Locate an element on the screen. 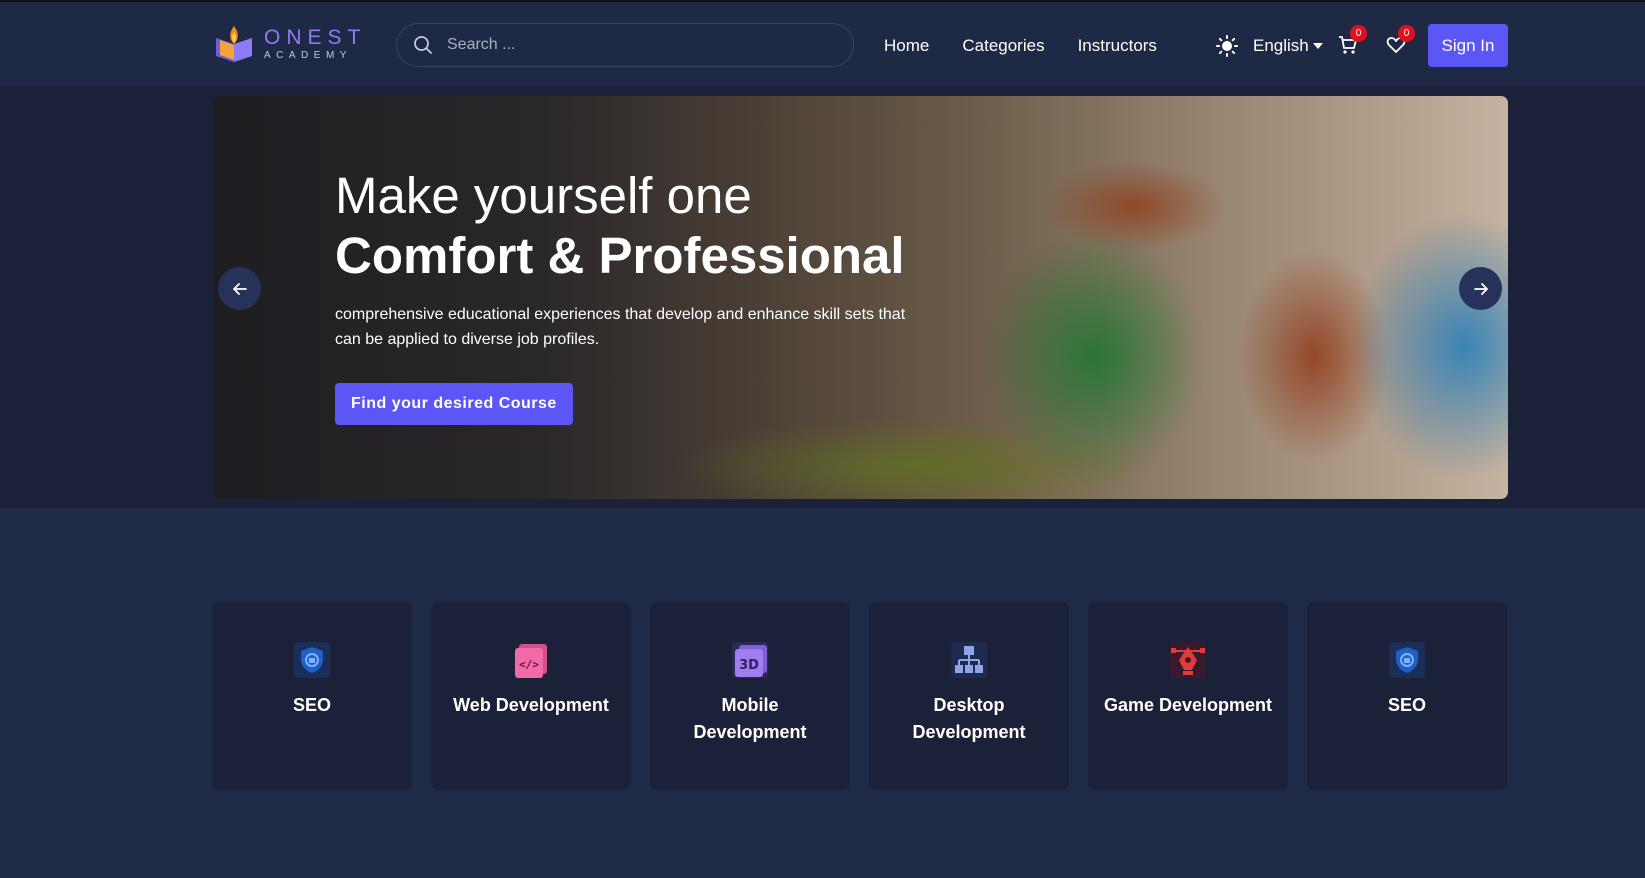  sun-icon is located at coordinates (1227, 46).